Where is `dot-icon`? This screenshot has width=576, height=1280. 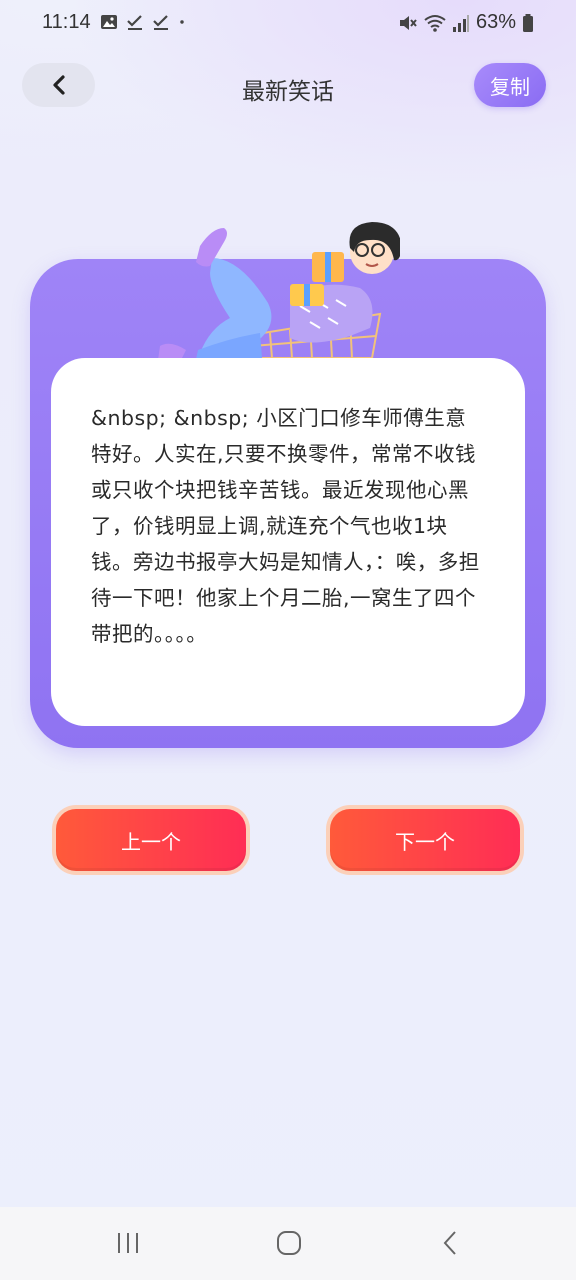
dot-icon is located at coordinates (182, 22).